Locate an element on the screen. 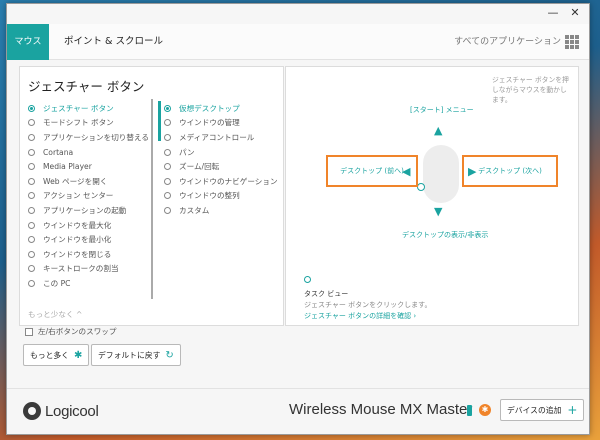 This screenshot has width=600, height=440. action-option-item: パン is located at coordinates (222, 152).